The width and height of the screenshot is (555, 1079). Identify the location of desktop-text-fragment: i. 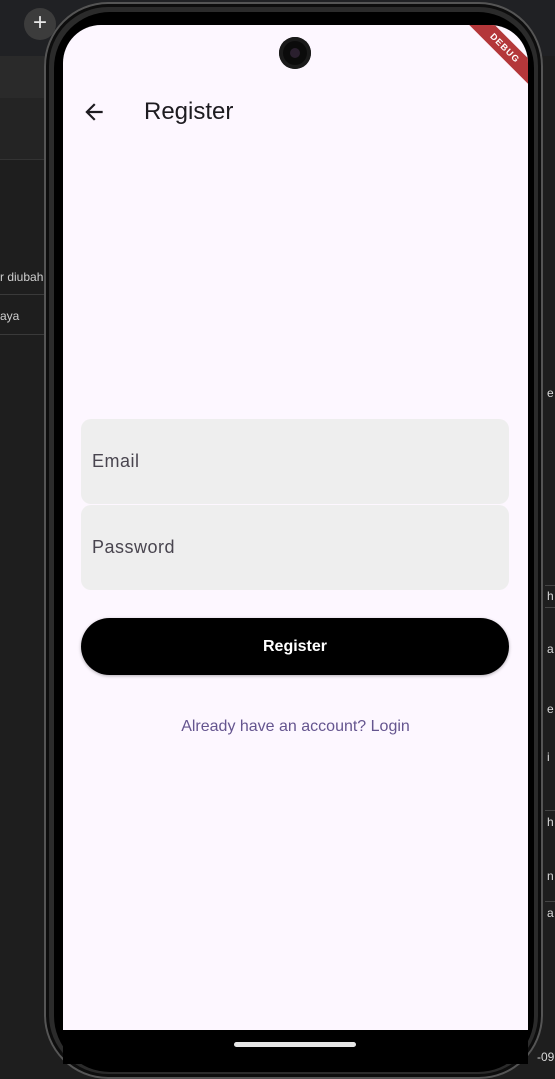
(548, 757).